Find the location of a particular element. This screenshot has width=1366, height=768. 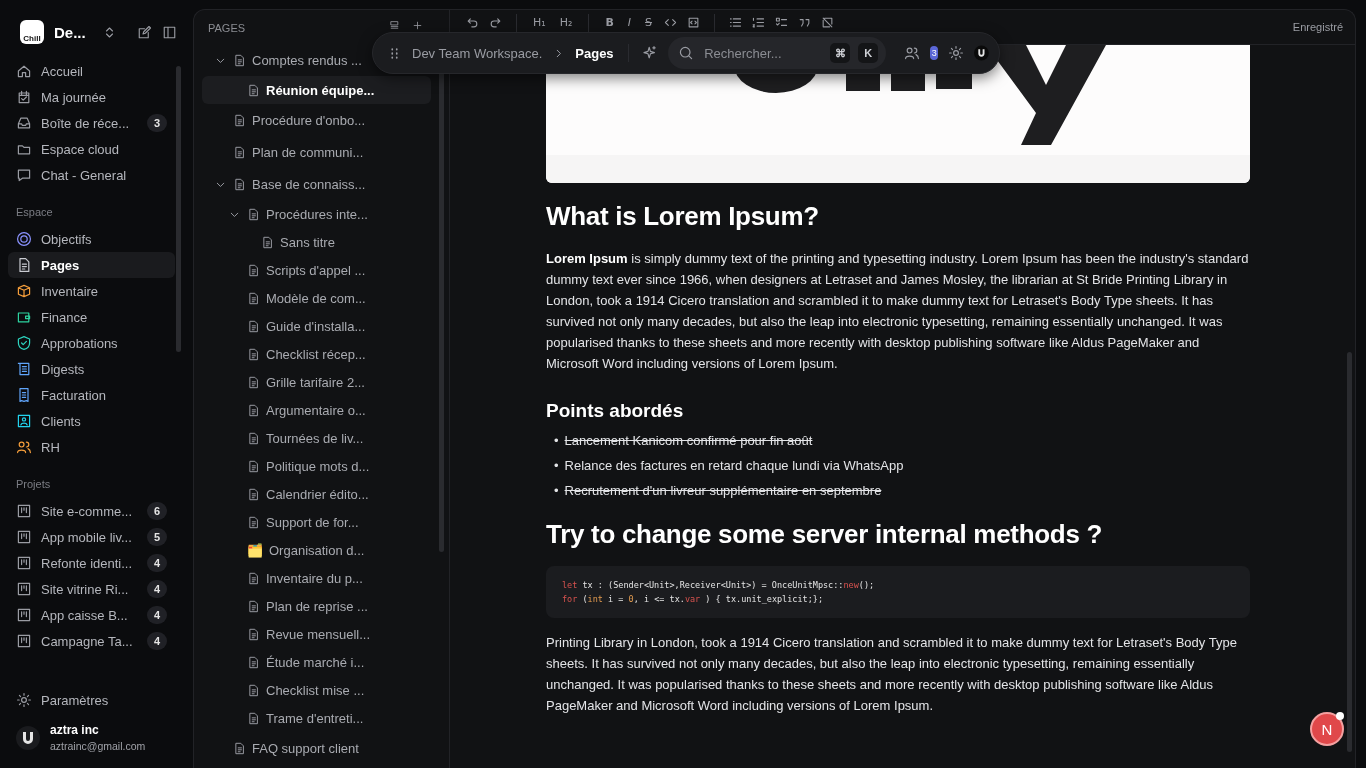

nav-item: Facturation is located at coordinates (91, 395).